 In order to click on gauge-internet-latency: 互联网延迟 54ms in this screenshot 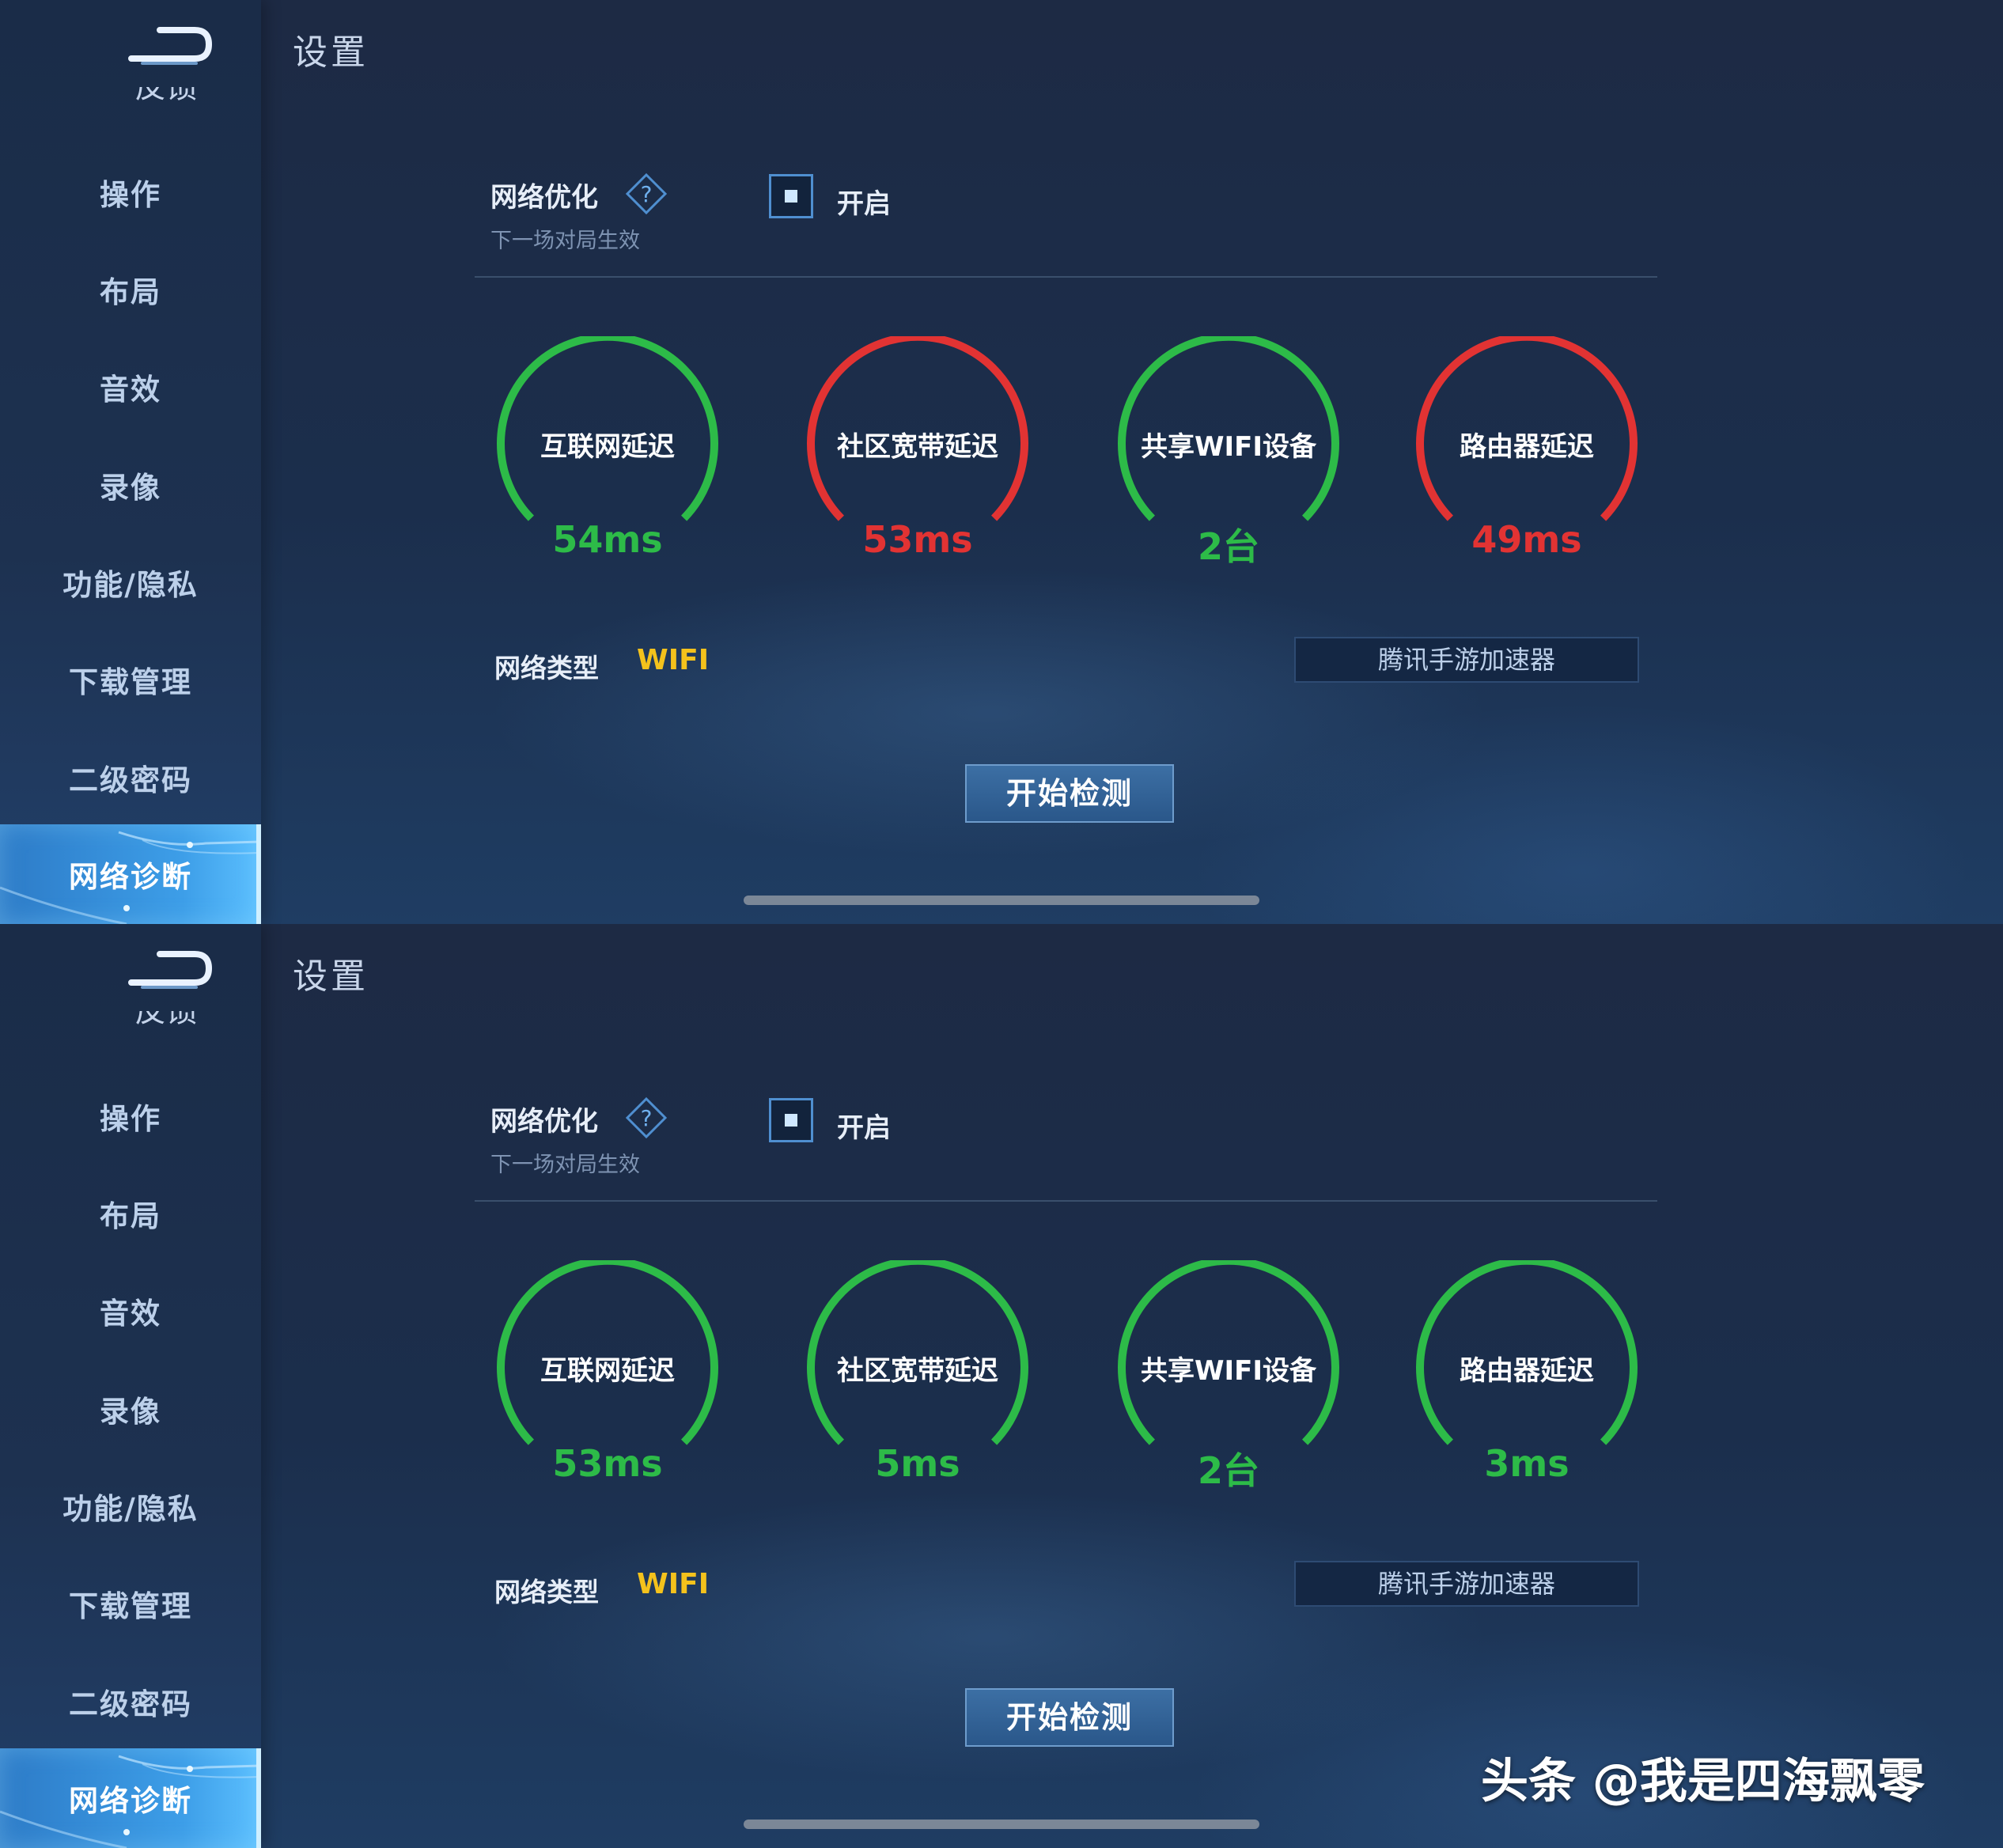, I will do `click(608, 455)`.